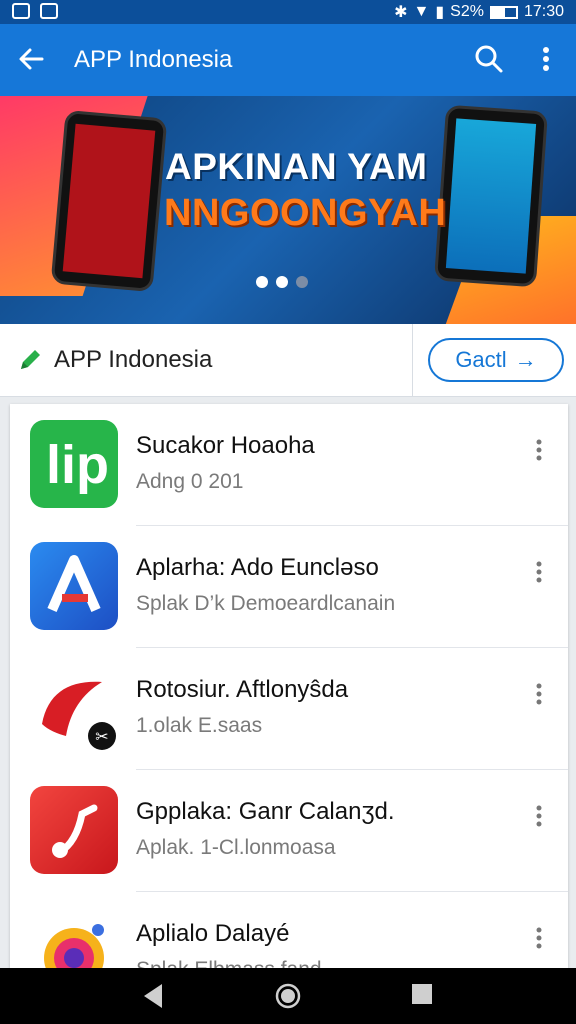  Describe the element at coordinates (257, 567) in the screenshot. I see `app-title: Aplarha: Ado Euncləso` at that location.